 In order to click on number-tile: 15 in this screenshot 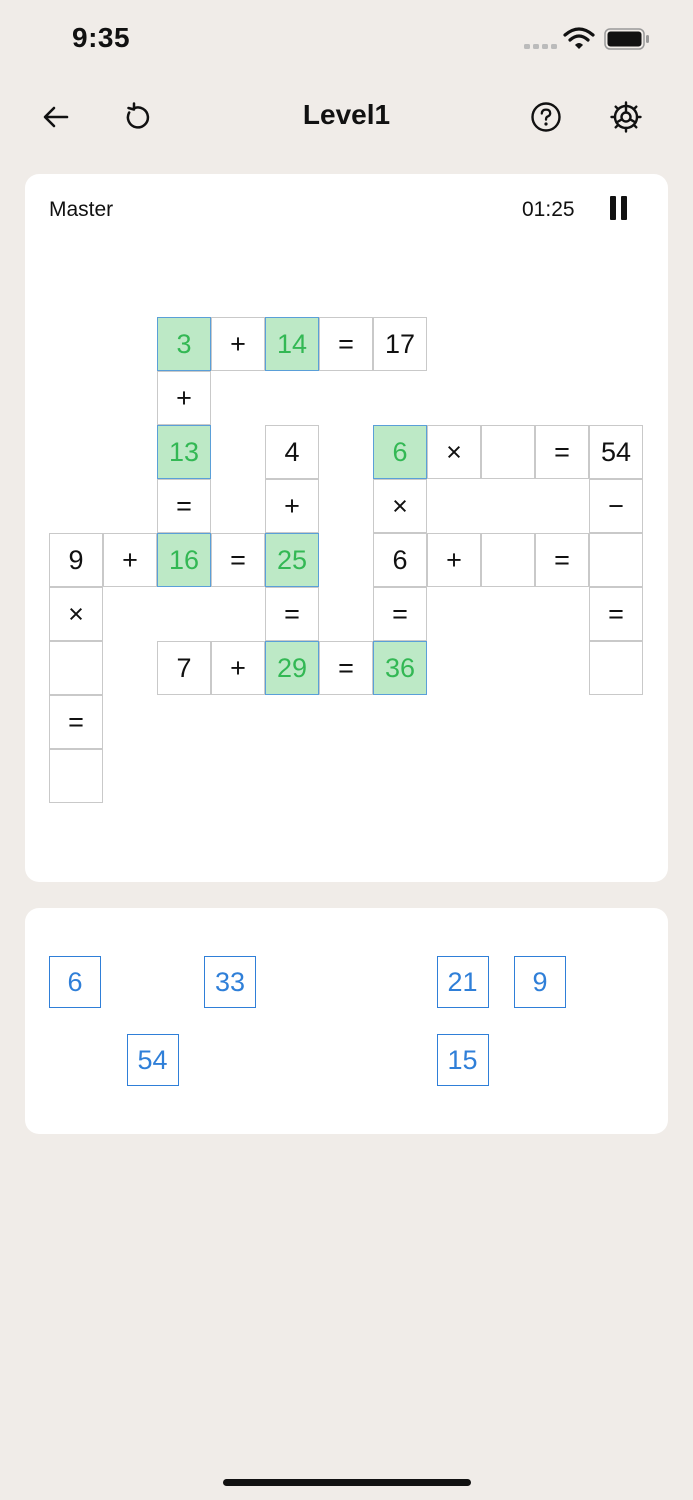, I will do `click(462, 1060)`.